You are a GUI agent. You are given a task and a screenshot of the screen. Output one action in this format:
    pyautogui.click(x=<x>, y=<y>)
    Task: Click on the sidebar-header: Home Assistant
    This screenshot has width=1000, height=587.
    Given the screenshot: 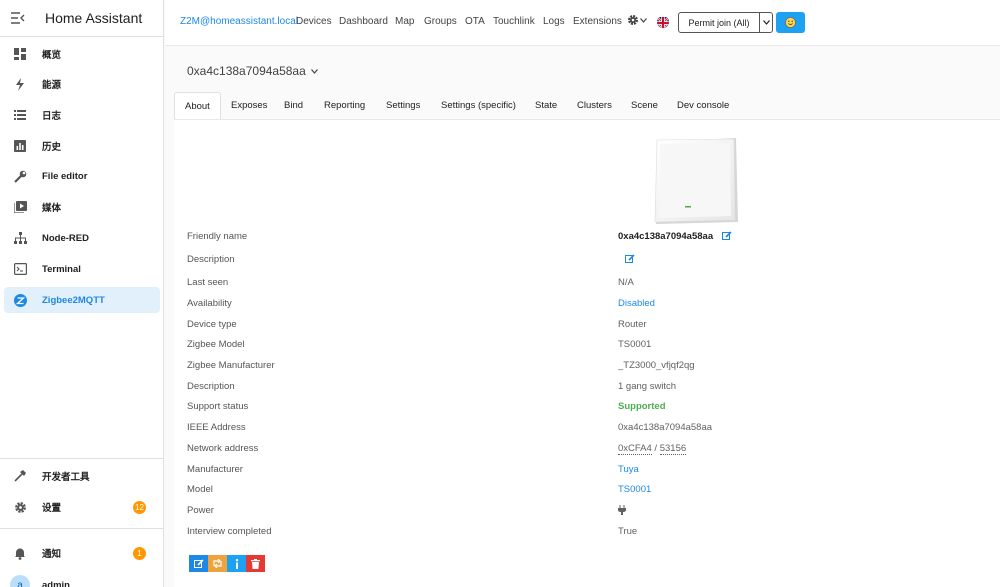 What is the action you would take?
    pyautogui.click(x=81, y=18)
    